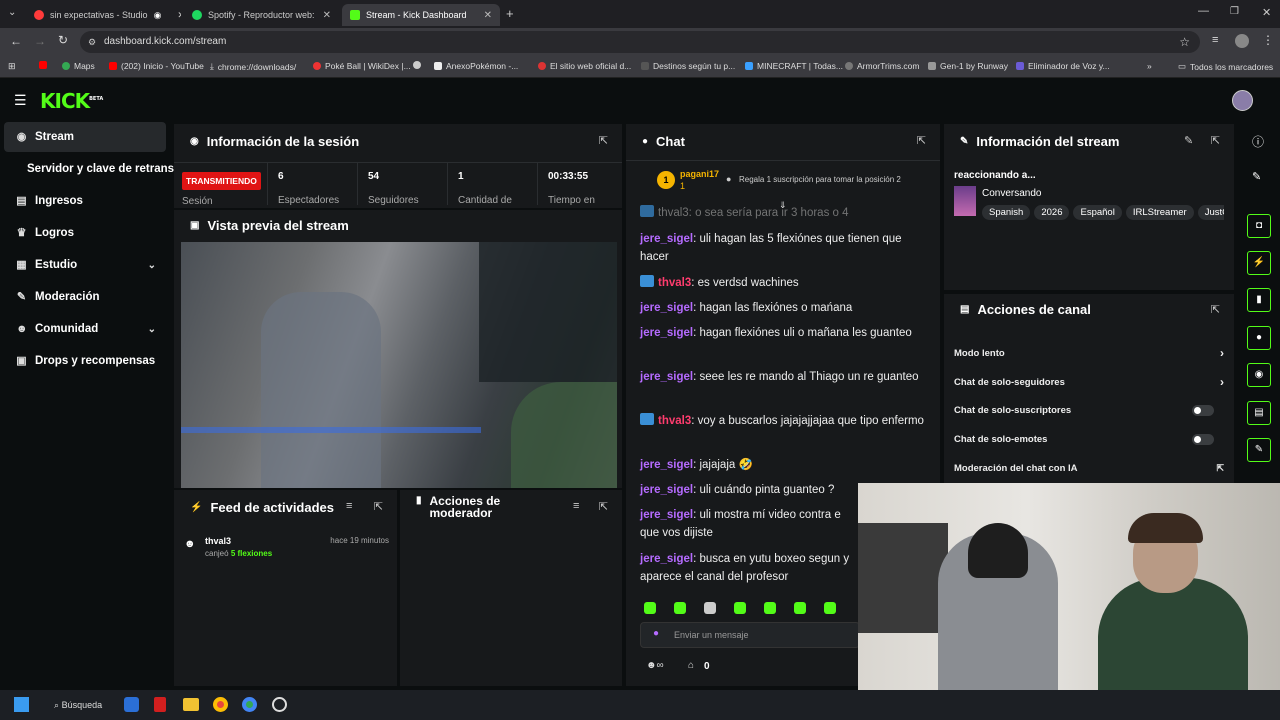  Describe the element at coordinates (750, 635) in the screenshot. I see `chat-input: ● Enviar un mensaje` at that location.